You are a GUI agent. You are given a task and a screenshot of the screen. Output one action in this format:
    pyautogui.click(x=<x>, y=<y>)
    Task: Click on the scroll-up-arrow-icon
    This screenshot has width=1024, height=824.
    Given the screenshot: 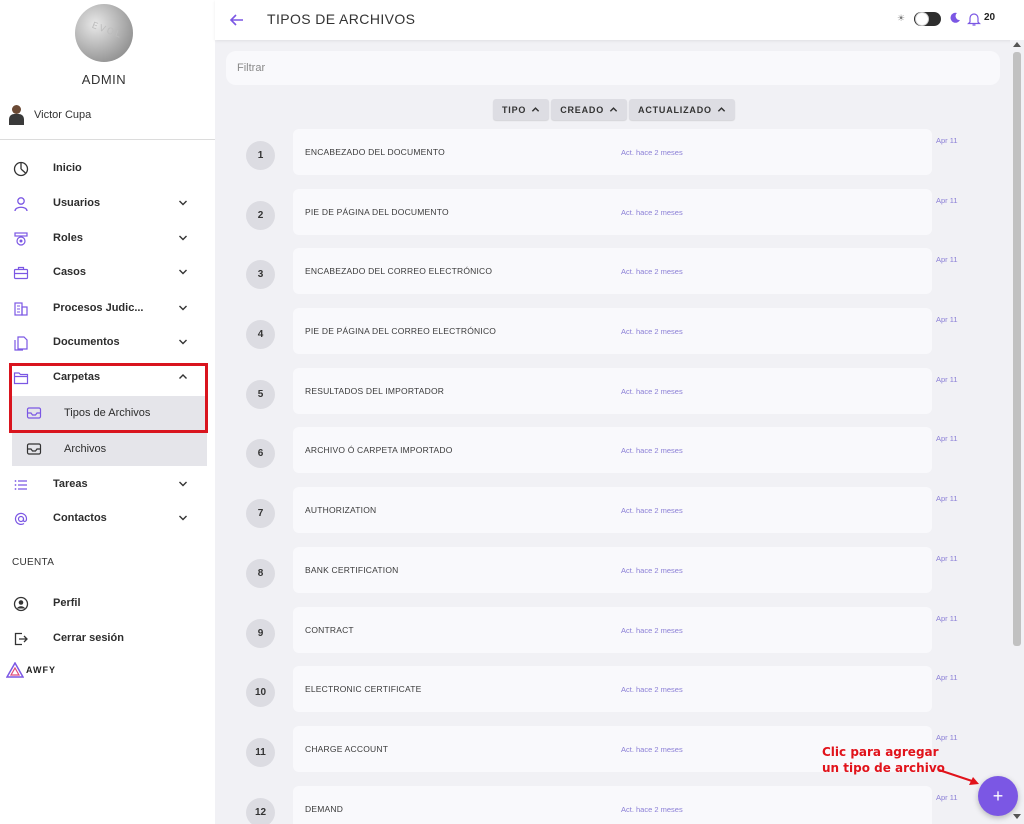 What is the action you would take?
    pyautogui.click(x=1017, y=44)
    